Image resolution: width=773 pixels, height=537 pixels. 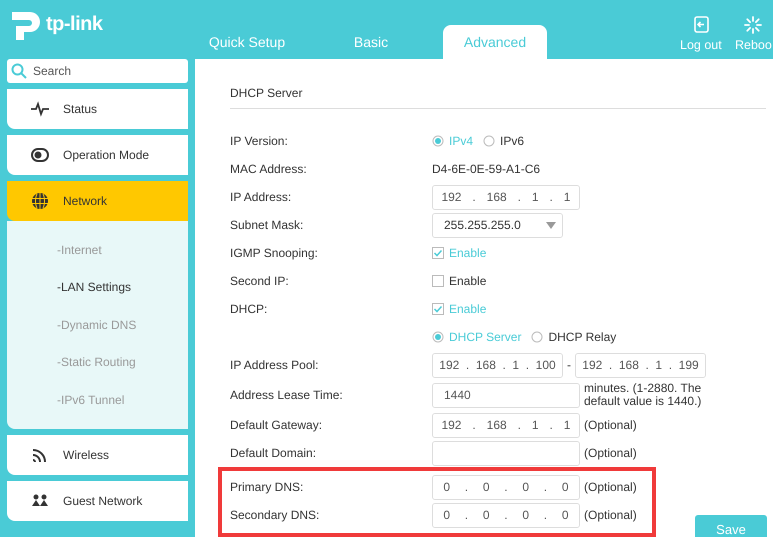 What do you see at coordinates (40, 155) in the screenshot?
I see `toggle-icon` at bounding box center [40, 155].